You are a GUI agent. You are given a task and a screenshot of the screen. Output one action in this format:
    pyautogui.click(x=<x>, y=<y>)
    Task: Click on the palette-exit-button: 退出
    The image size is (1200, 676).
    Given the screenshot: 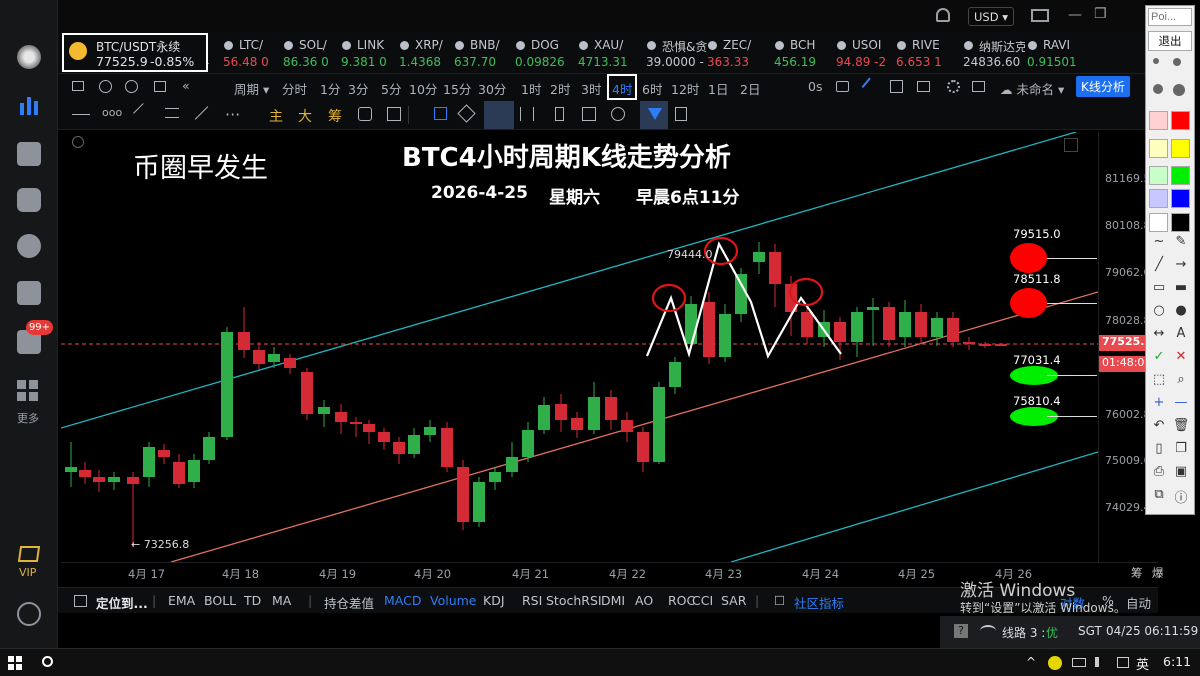 What is the action you would take?
    pyautogui.click(x=1170, y=41)
    